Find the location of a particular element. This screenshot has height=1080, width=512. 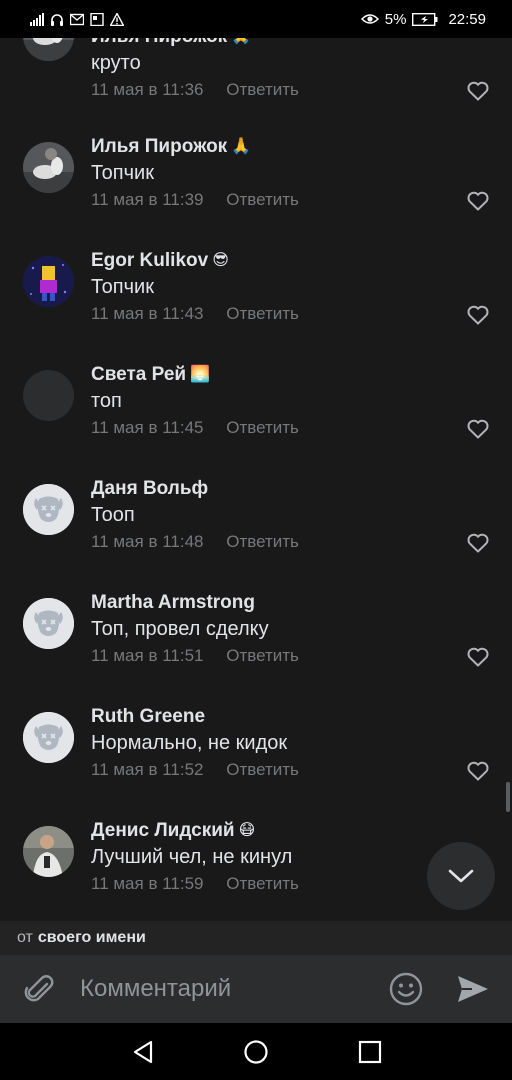

image-icon is located at coordinates (97, 19).